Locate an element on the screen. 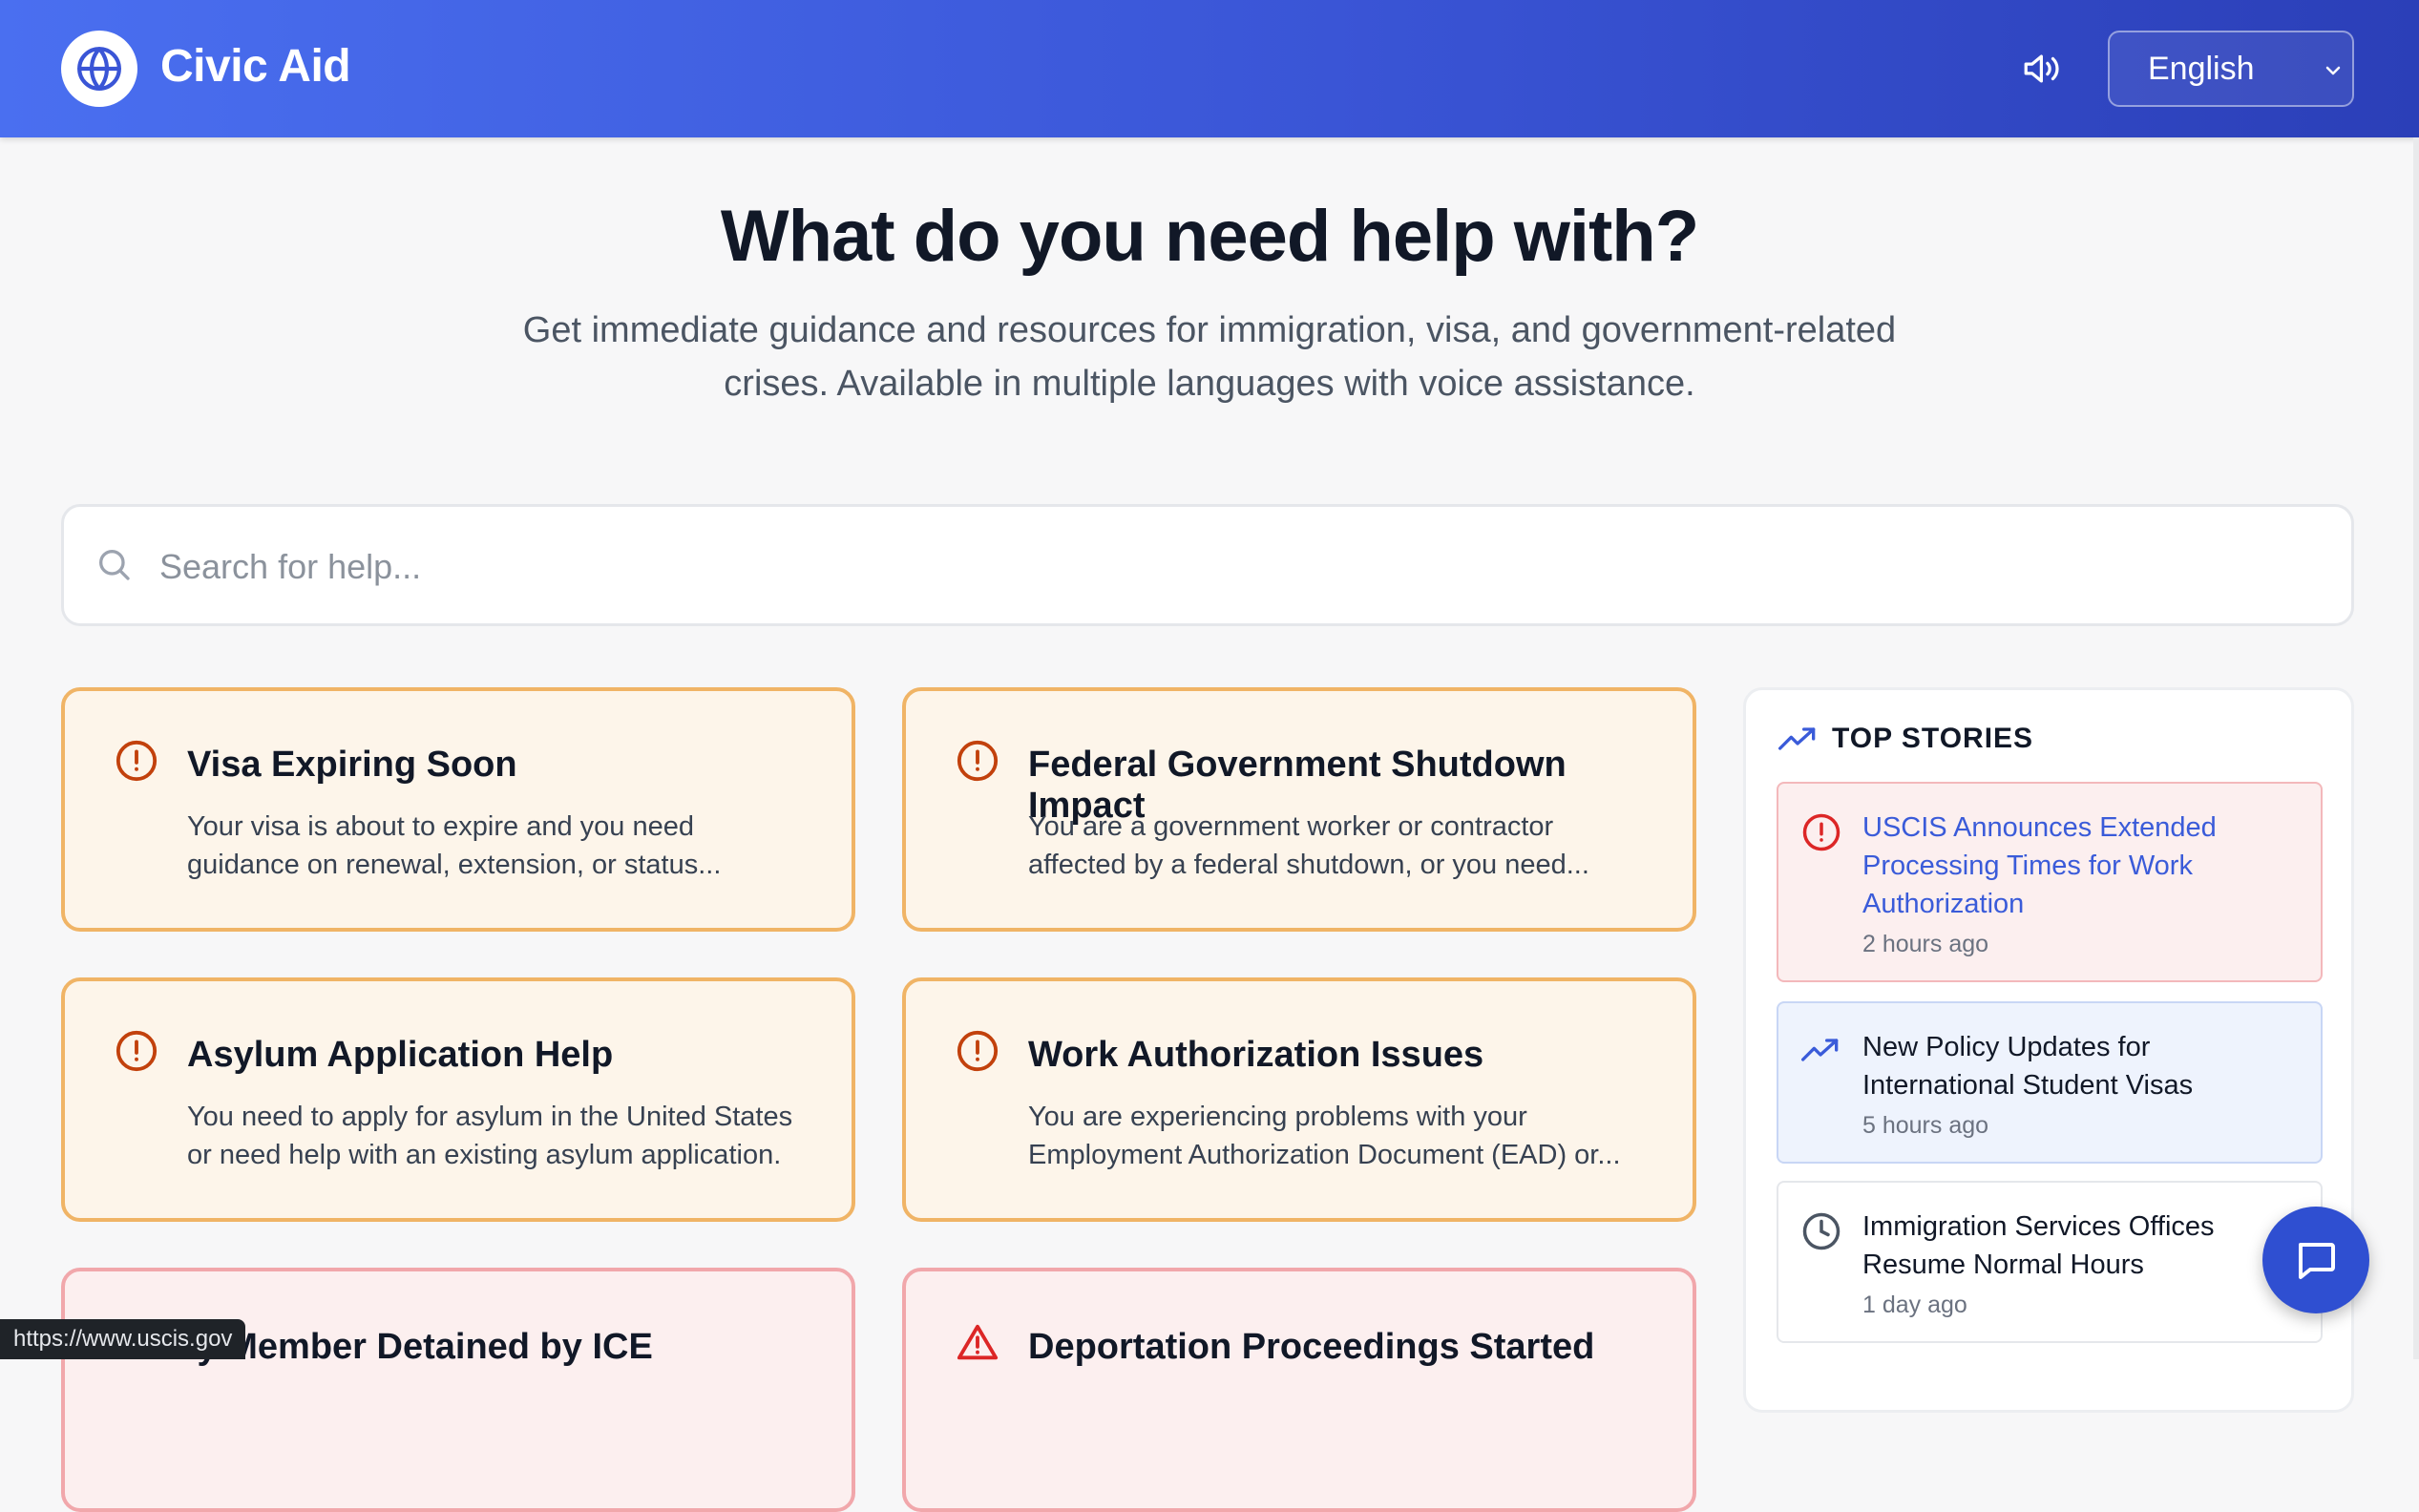  voice-assistance-button is located at coordinates (2043, 69).